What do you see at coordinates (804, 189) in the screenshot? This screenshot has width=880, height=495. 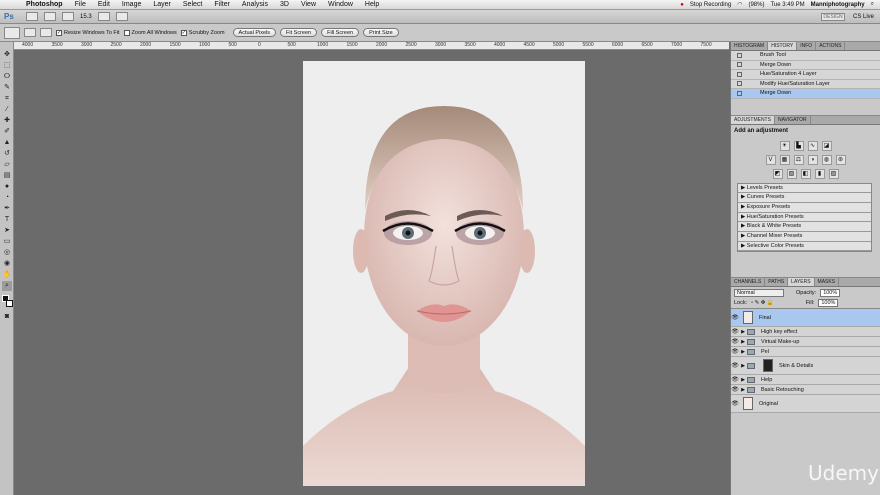 I see `preset-row: ▶ Levels Presets` at bounding box center [804, 189].